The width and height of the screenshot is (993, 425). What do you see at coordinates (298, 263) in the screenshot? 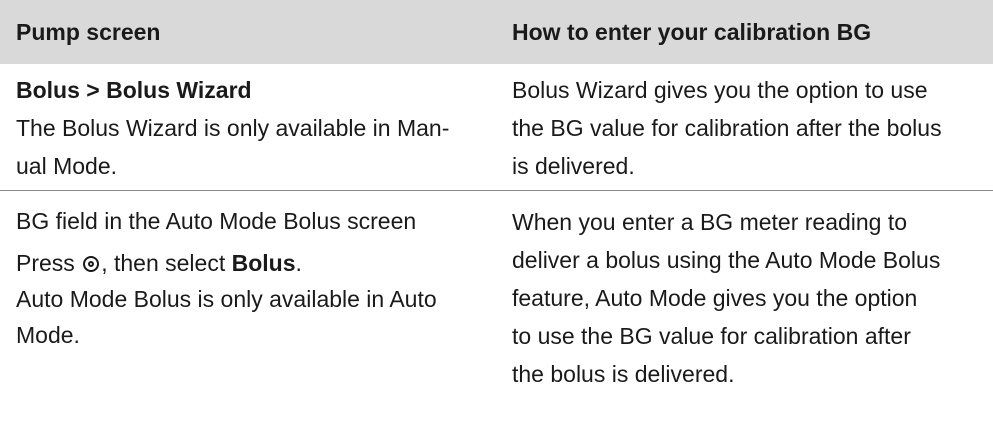
I see `press-suffix: .` at bounding box center [298, 263].